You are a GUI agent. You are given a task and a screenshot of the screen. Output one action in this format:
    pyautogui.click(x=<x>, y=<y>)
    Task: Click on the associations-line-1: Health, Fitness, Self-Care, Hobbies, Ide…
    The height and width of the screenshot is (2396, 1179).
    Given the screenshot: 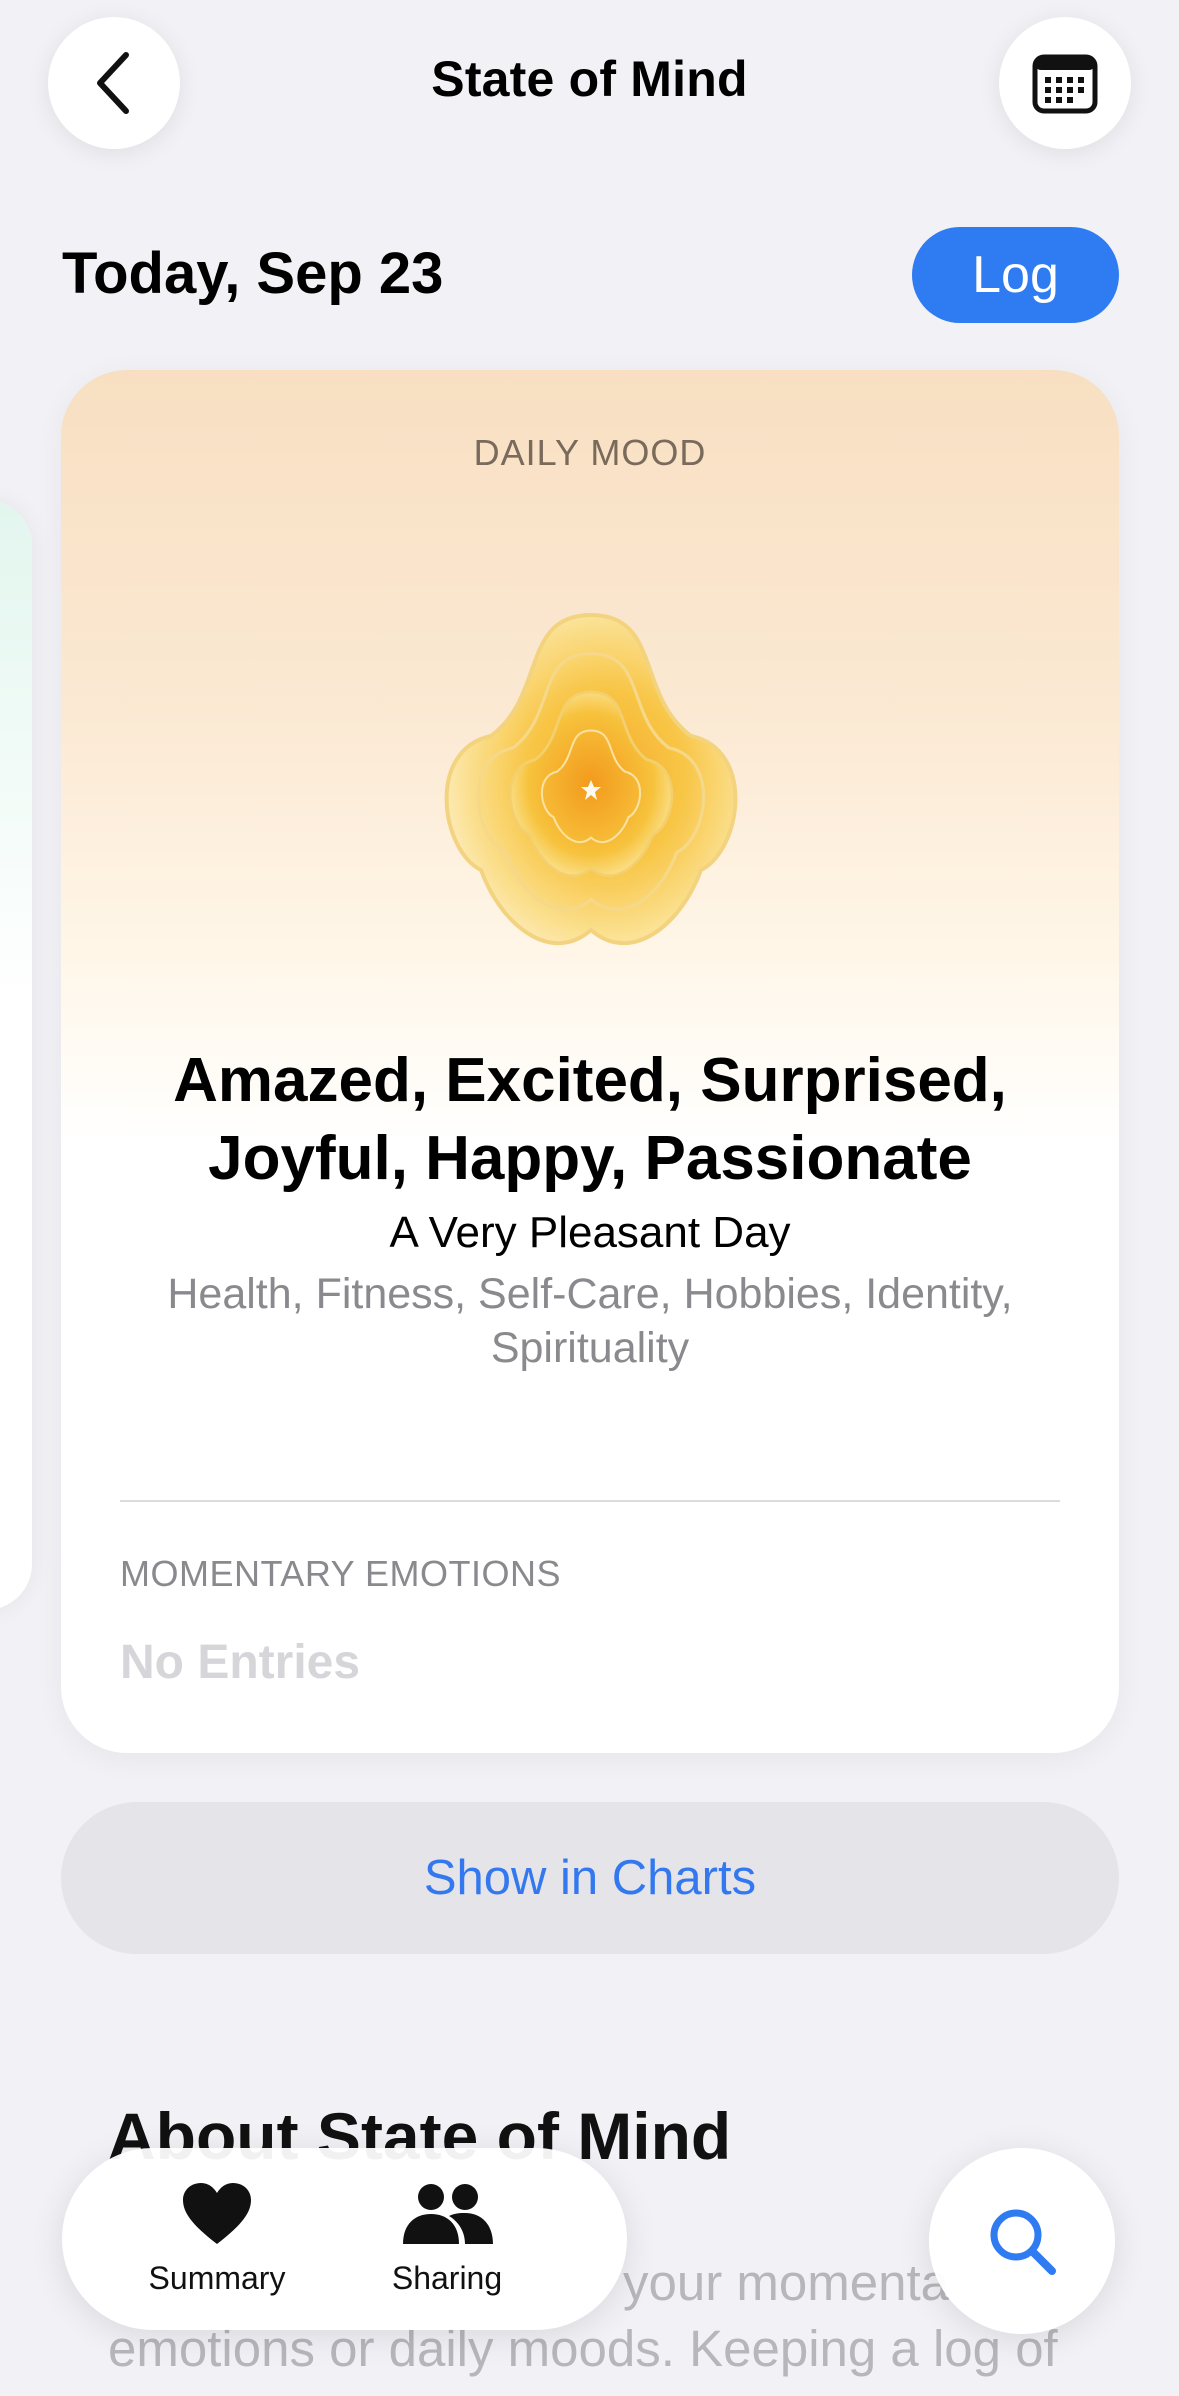 What is the action you would take?
    pyautogui.click(x=590, y=1294)
    